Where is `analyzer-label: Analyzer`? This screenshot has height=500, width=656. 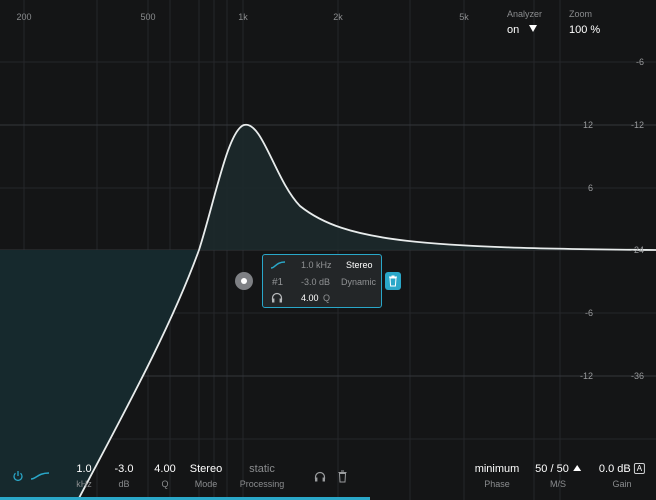 analyzer-label: Analyzer is located at coordinates (525, 14).